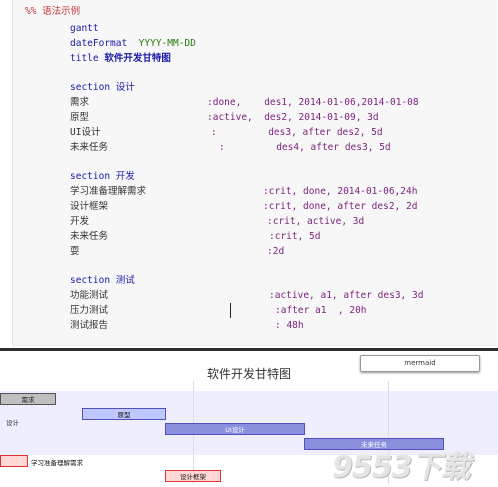 Image resolution: width=498 pixels, height=487 pixels. What do you see at coordinates (124, 414) in the screenshot?
I see `task-bar-prototype: 原型` at bounding box center [124, 414].